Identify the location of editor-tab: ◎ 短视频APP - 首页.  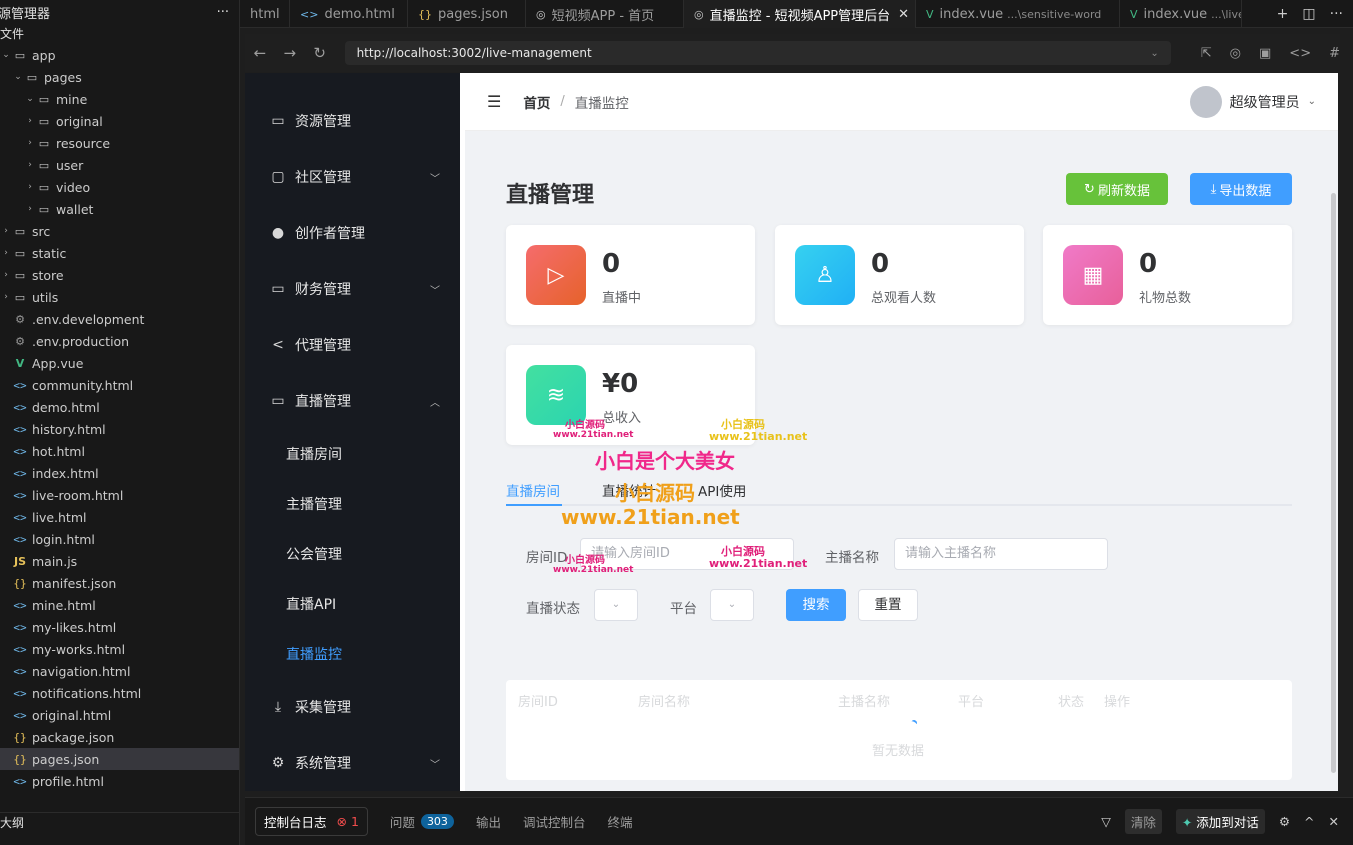
(605, 14).